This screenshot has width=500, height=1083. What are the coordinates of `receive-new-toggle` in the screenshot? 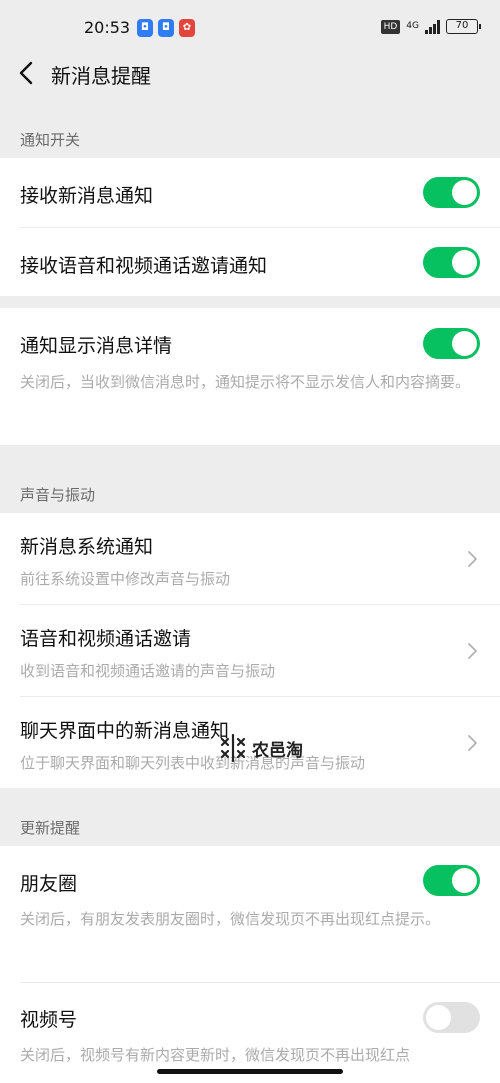 It's located at (451, 192).